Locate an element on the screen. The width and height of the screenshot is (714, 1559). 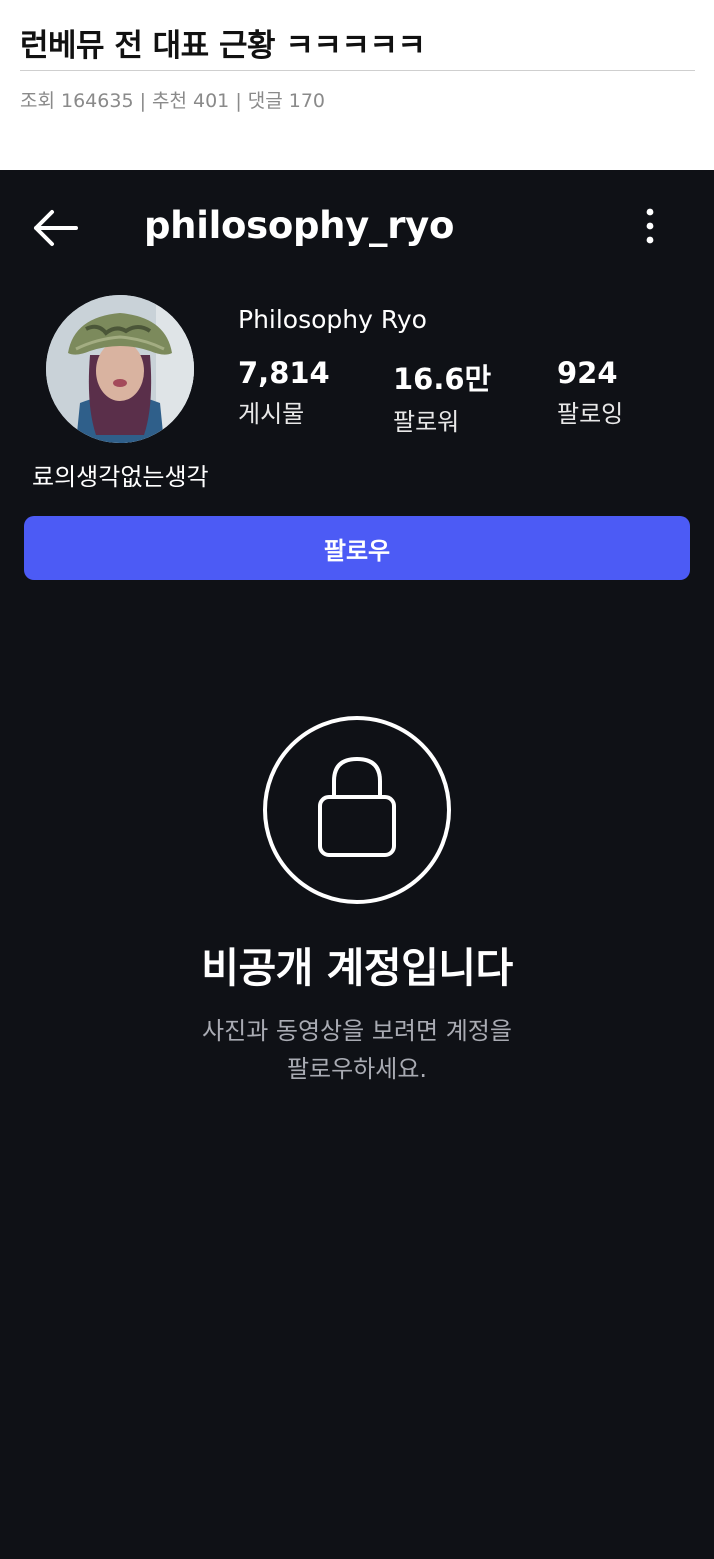
posts-label: 게시물 is located at coordinates (271, 414).